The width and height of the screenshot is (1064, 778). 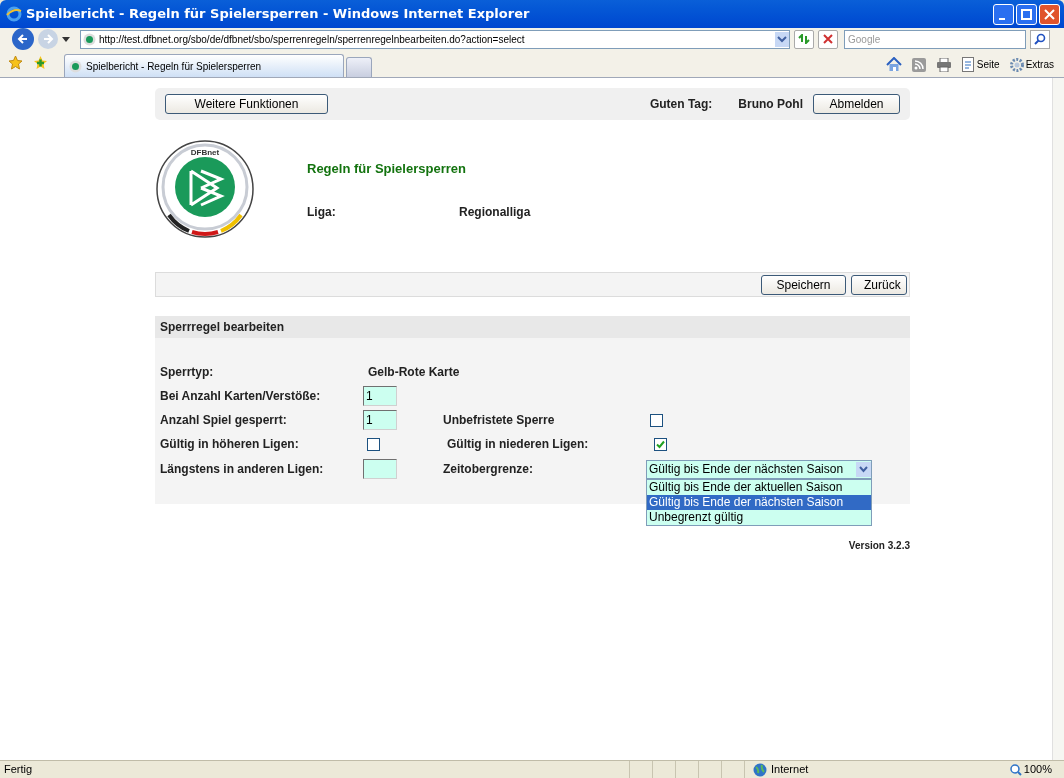 I want to click on maximize-icon, so click(x=1026, y=14).